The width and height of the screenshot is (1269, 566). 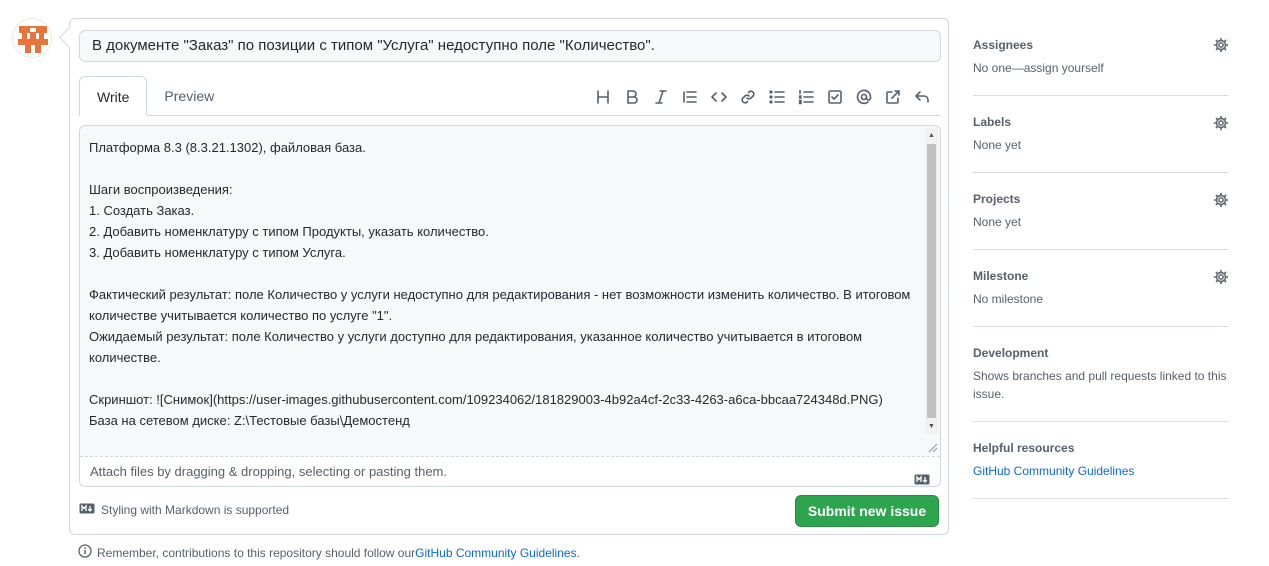 What do you see at coordinates (32, 38) in the screenshot?
I see `avatar` at bounding box center [32, 38].